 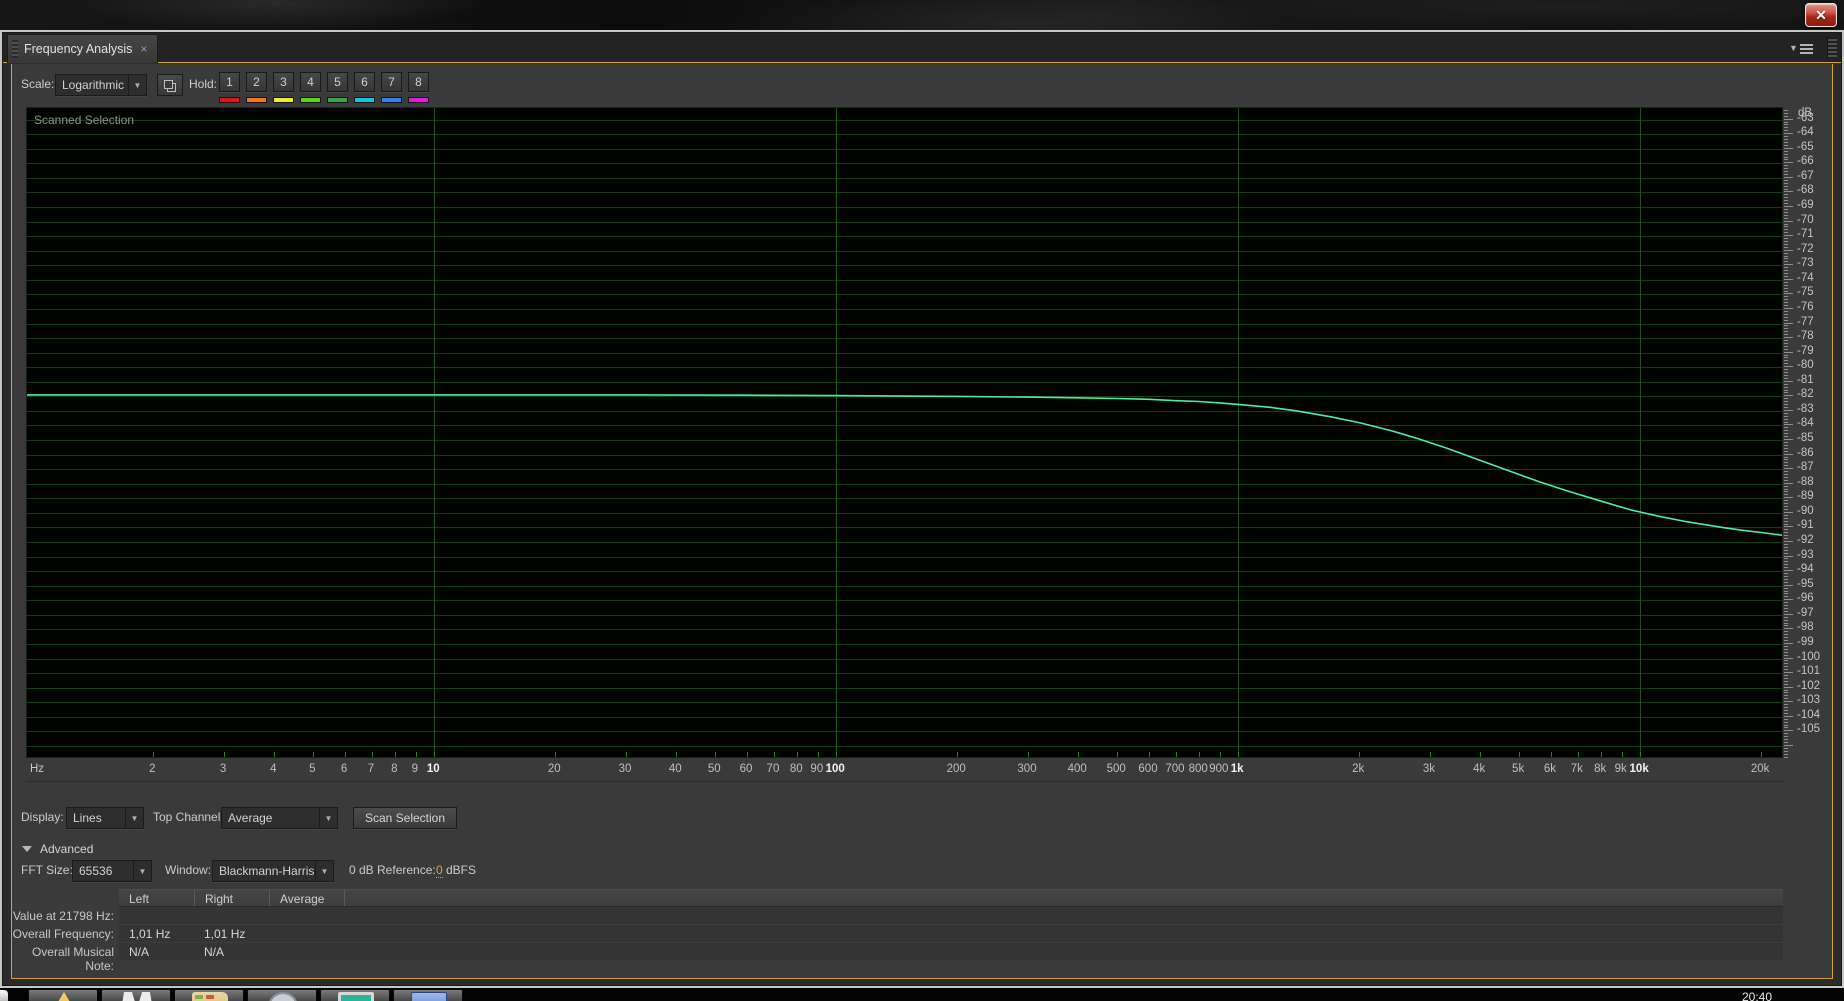 What do you see at coordinates (112, 871) in the screenshot?
I see `fft-size-dropdown: 65536 ▼` at bounding box center [112, 871].